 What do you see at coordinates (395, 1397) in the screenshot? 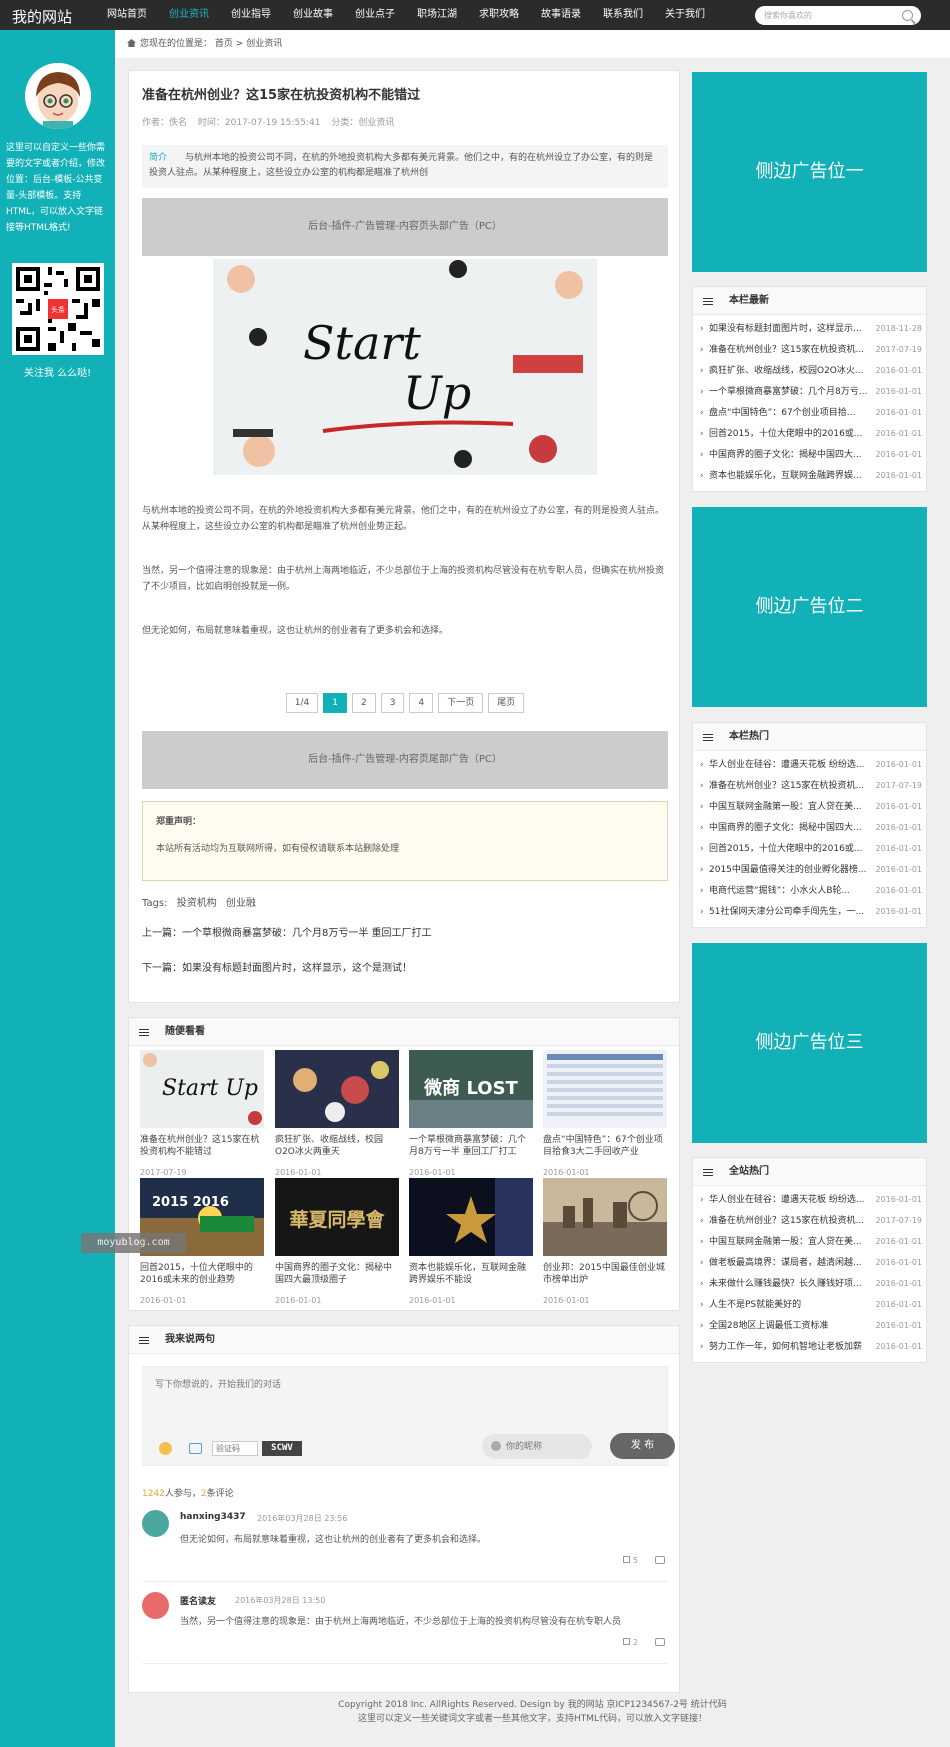
I see `comment-textarea` at bounding box center [395, 1397].